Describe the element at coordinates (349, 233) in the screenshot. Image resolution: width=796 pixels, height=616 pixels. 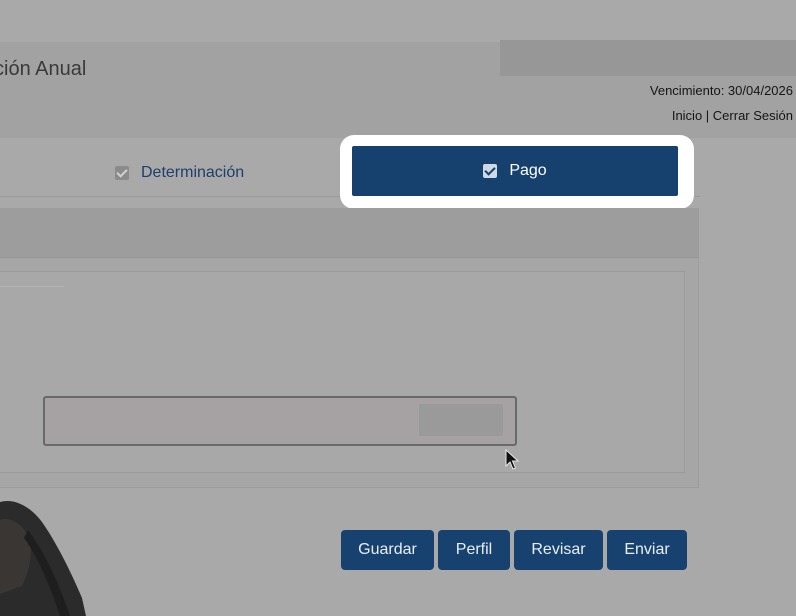
I see `panel-header` at that location.